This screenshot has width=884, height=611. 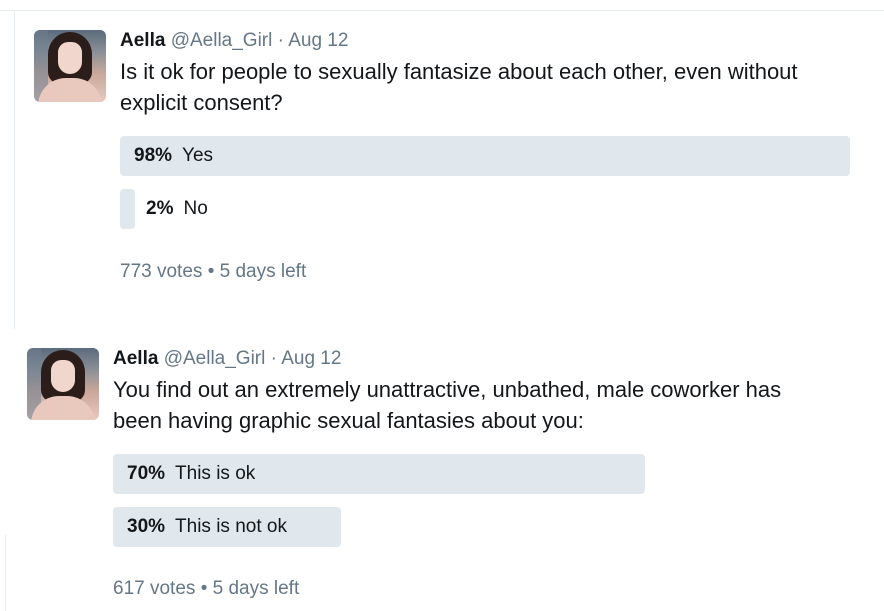 I want to click on vote-count: 773 votes, so click(x=161, y=271).